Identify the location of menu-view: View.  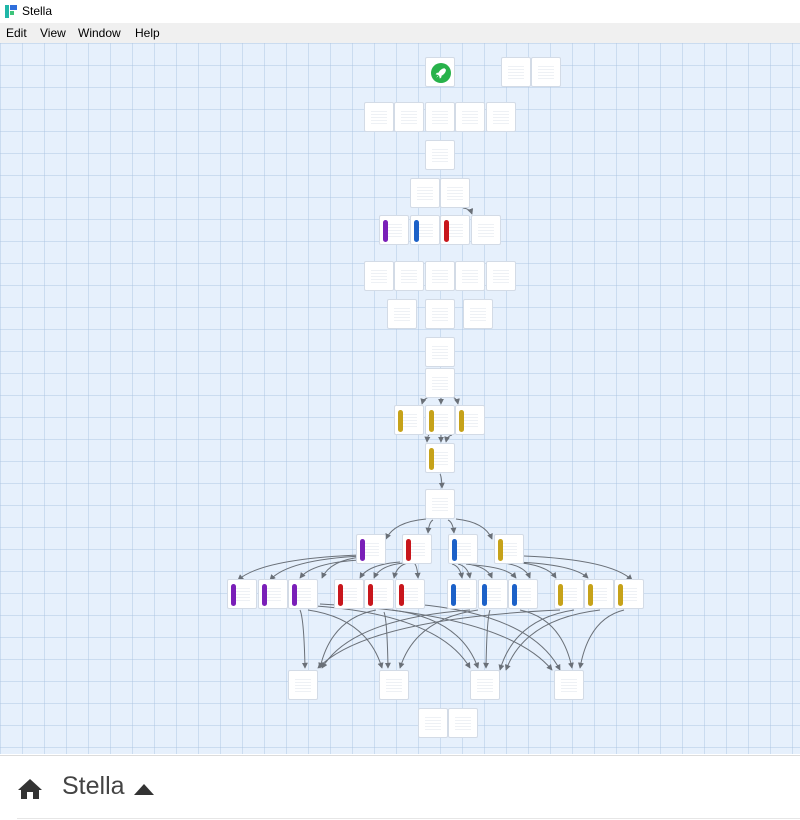
(53, 33).